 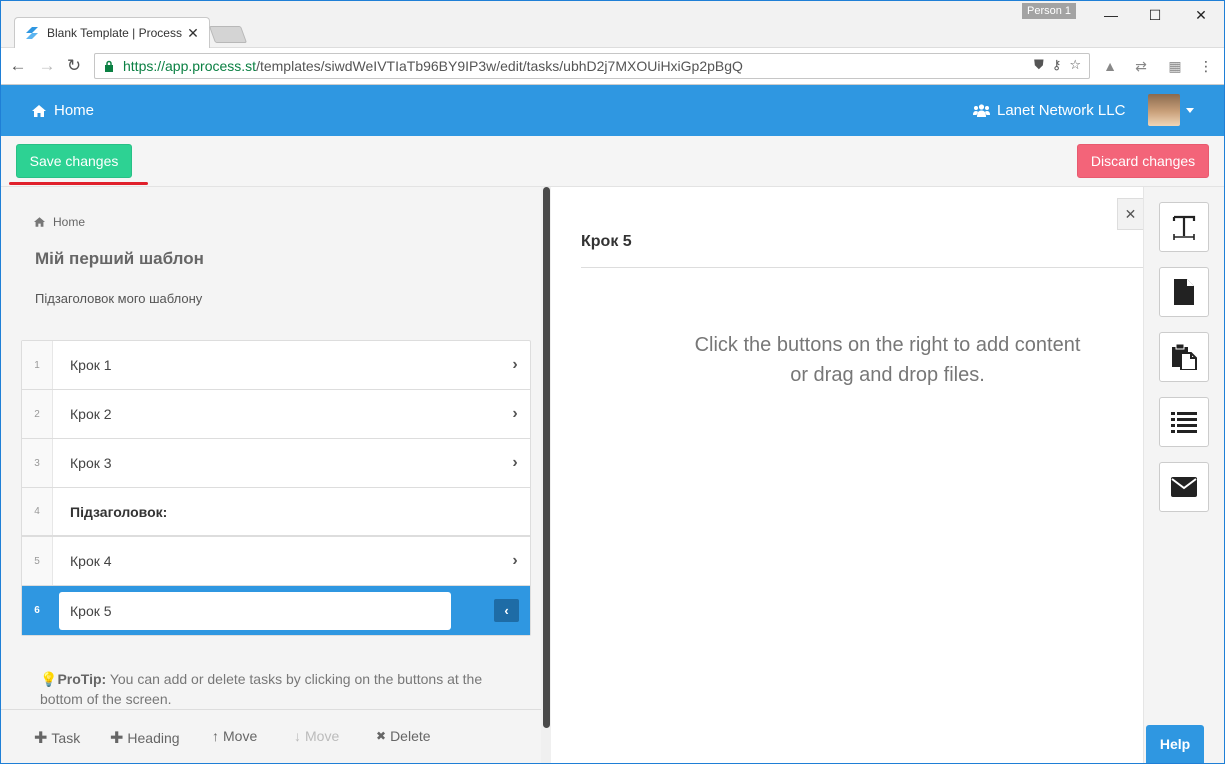 I want to click on task-number: 2, so click(x=37, y=414).